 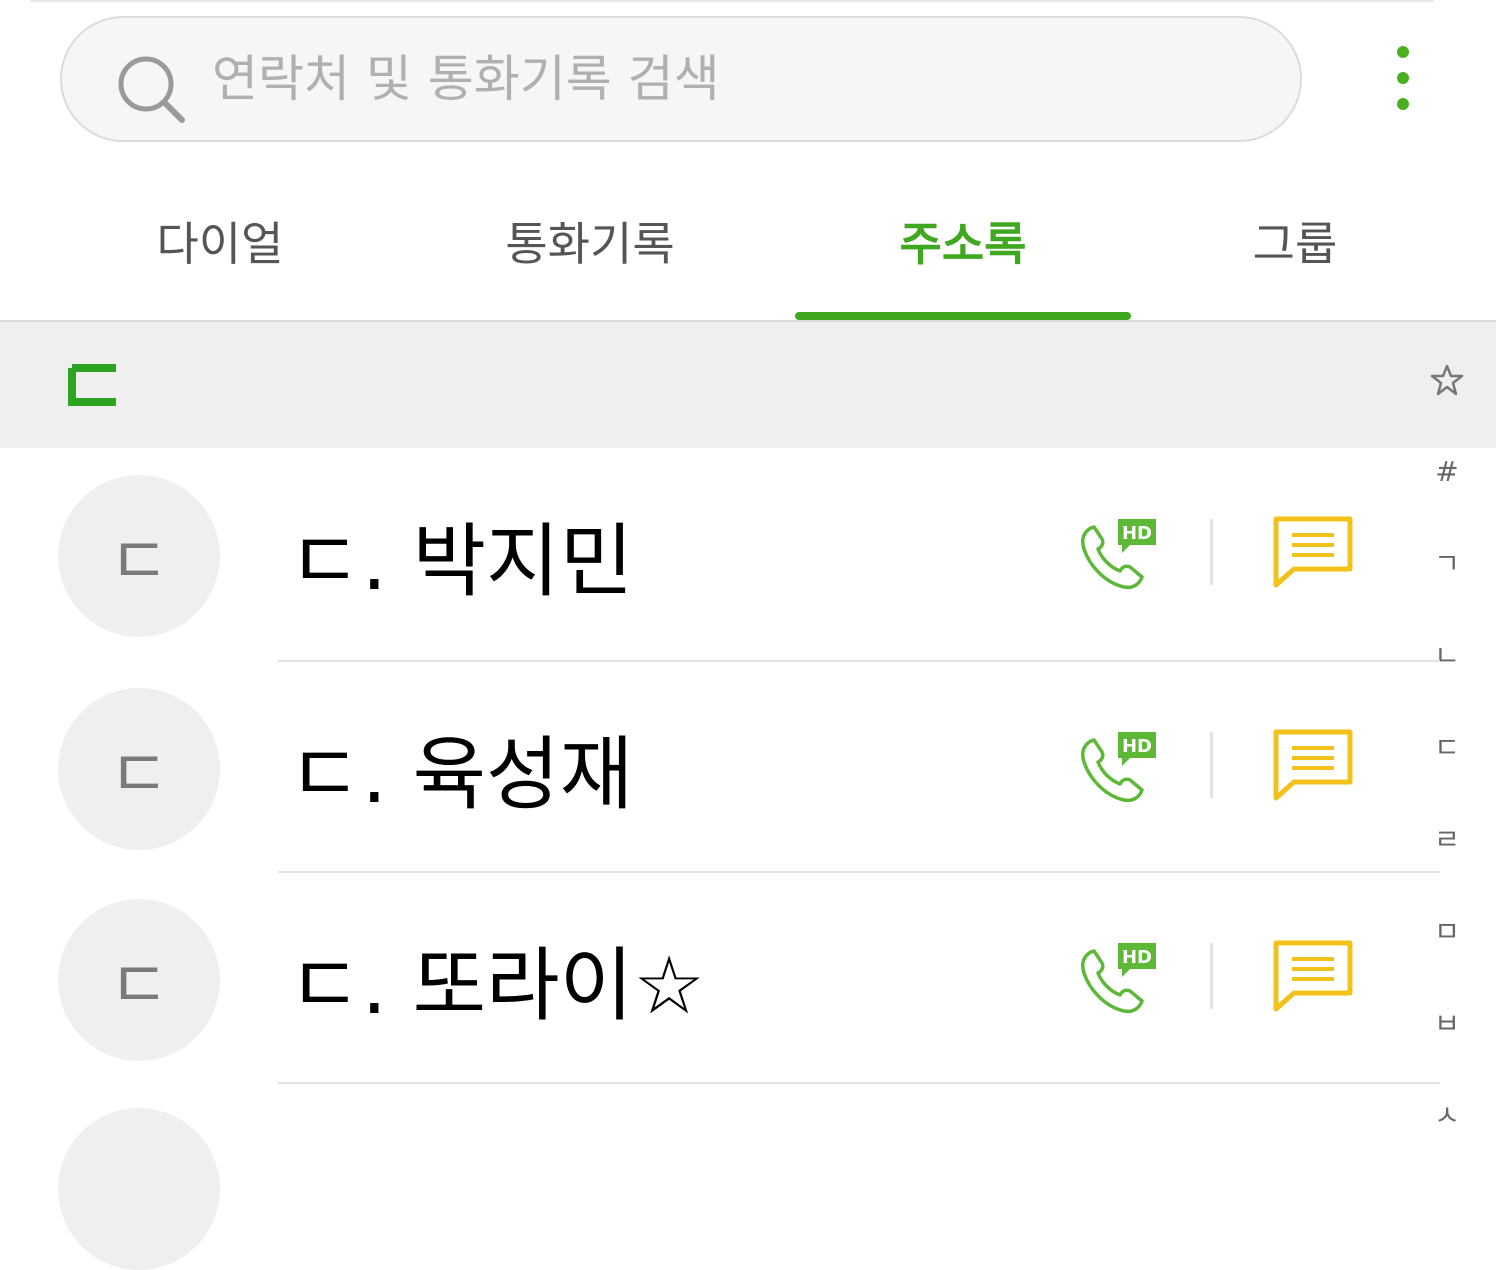 What do you see at coordinates (220, 241) in the screenshot?
I see `tab-dial: 다이얼` at bounding box center [220, 241].